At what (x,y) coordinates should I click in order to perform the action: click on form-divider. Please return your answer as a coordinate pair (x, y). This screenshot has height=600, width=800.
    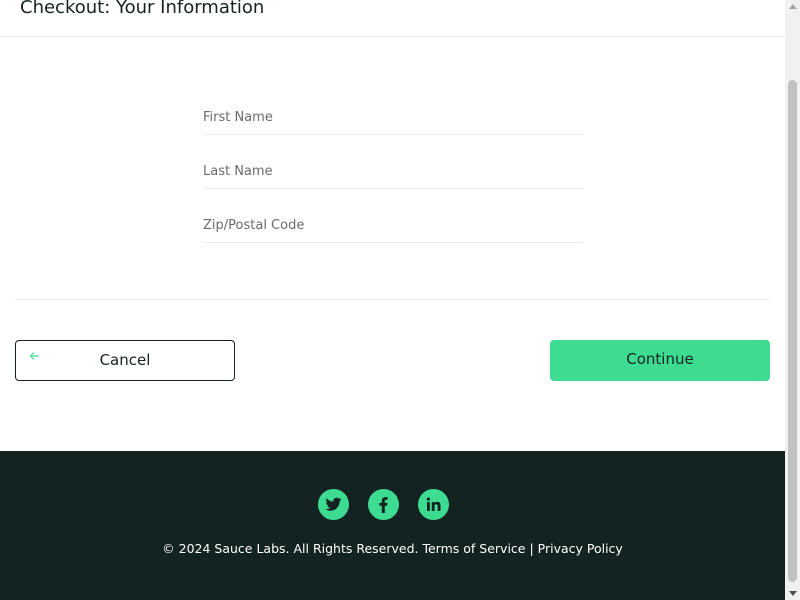
    Looking at the image, I should click on (392, 299).